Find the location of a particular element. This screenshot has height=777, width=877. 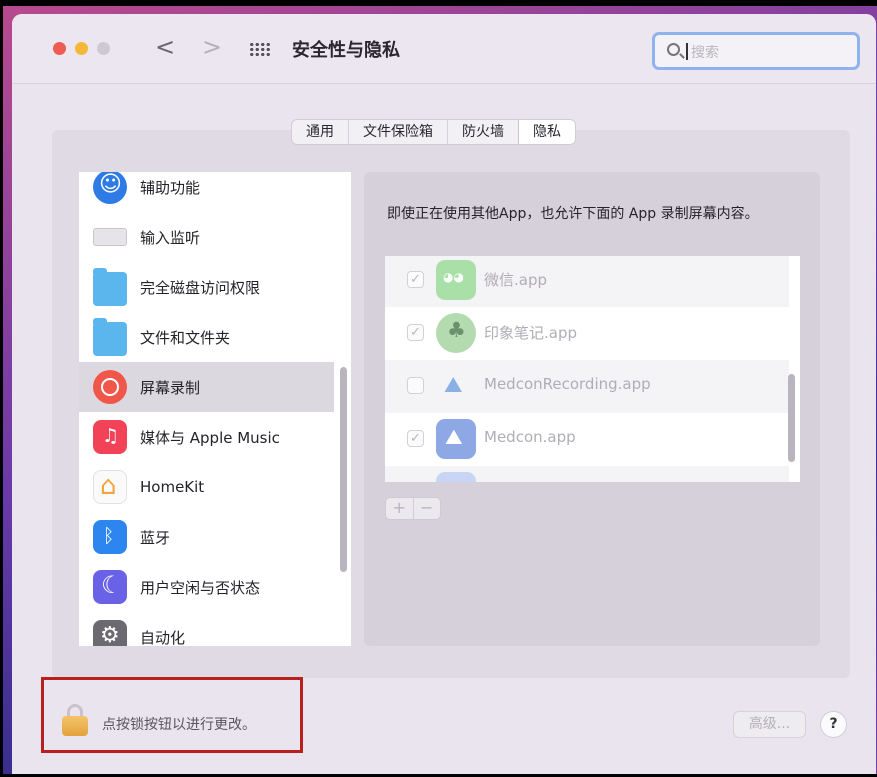

sidebar-item-media-apple-music: 媒体与 Apple Music is located at coordinates (206, 437).